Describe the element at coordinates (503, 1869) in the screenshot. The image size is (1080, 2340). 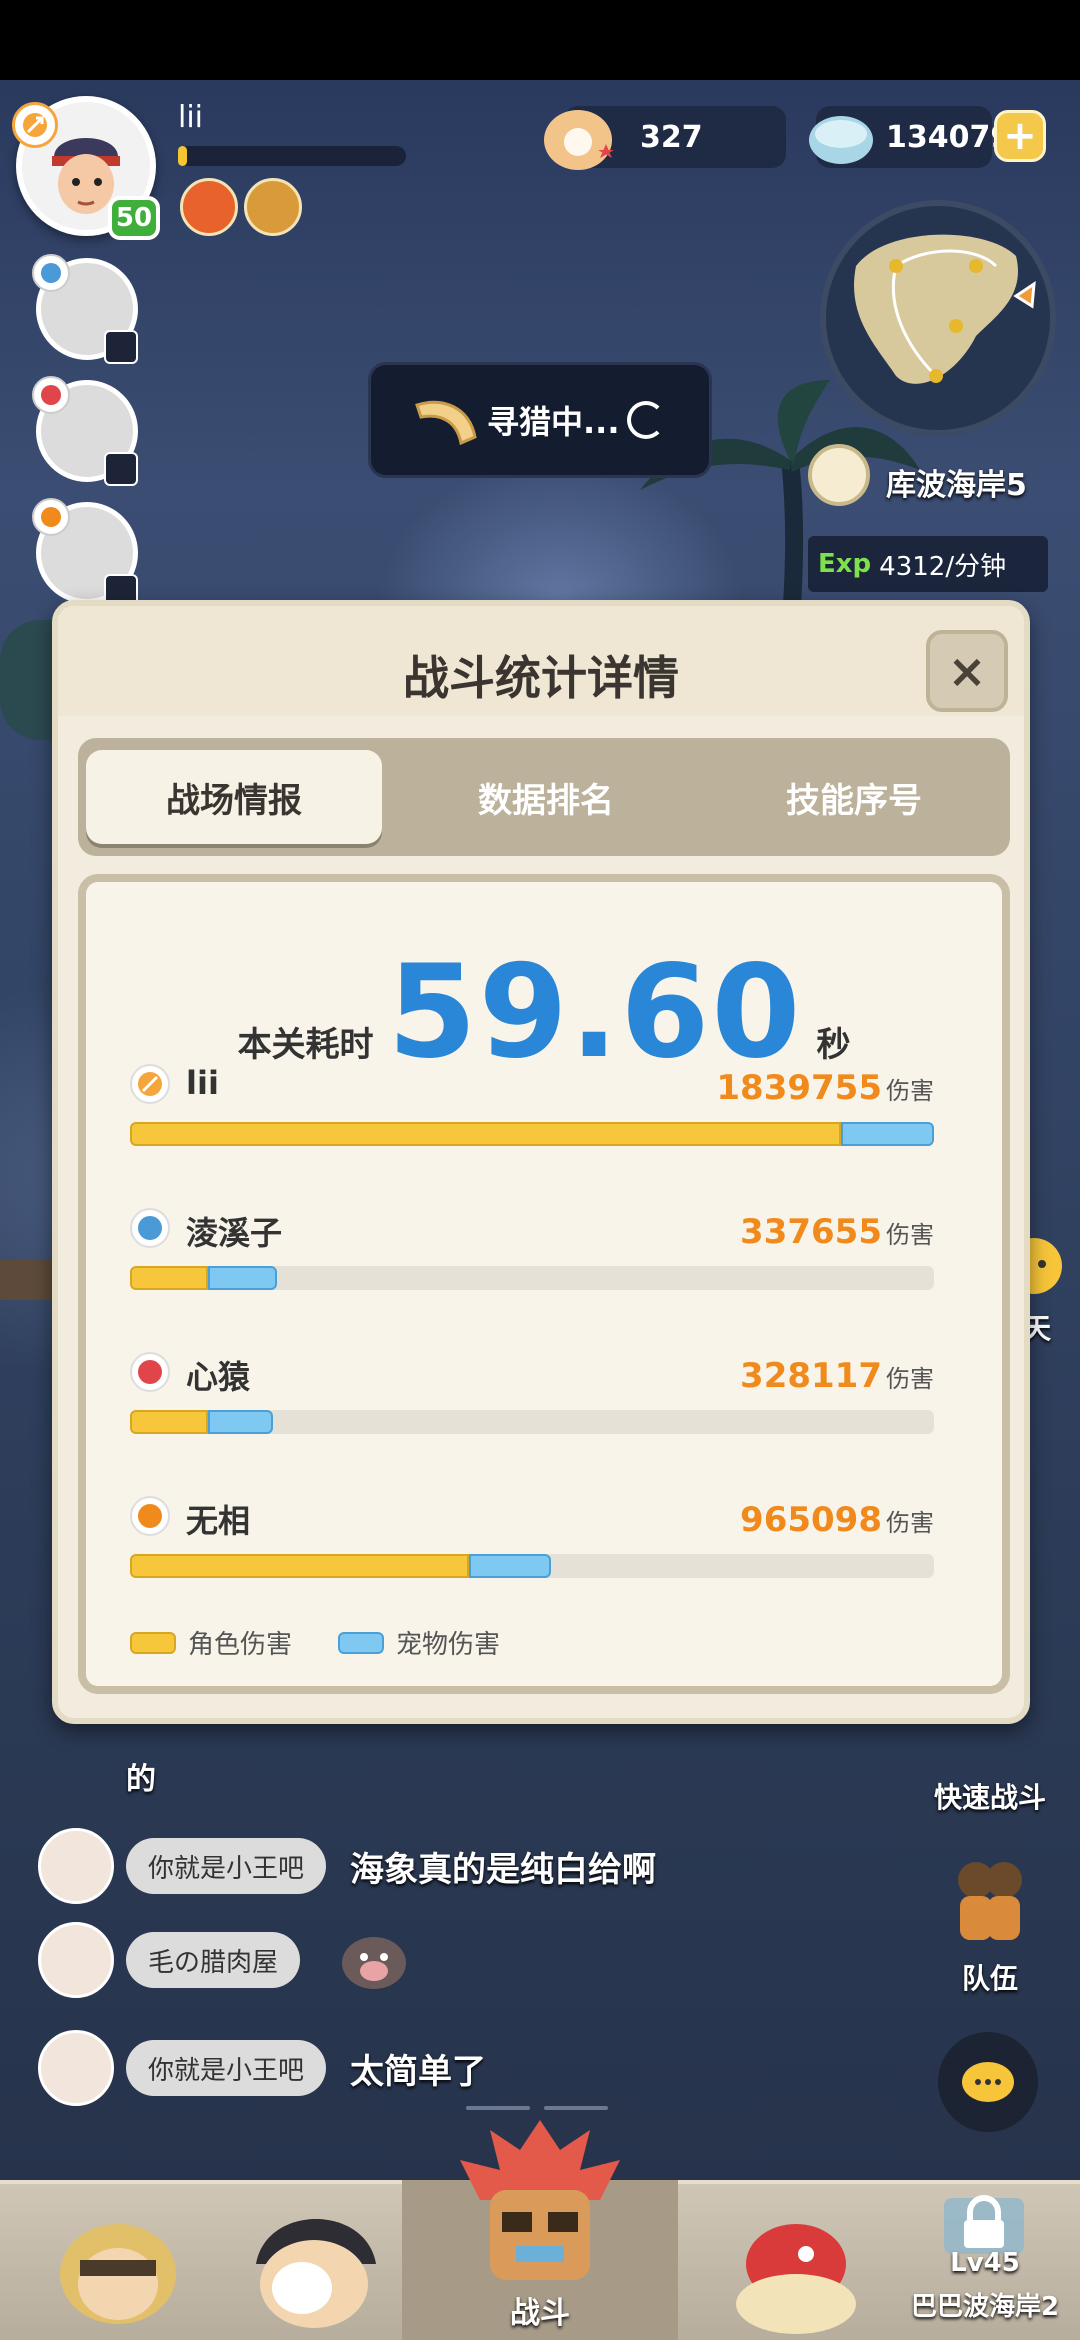
I see `chat-text: 海象真的是纯白给啊` at that location.